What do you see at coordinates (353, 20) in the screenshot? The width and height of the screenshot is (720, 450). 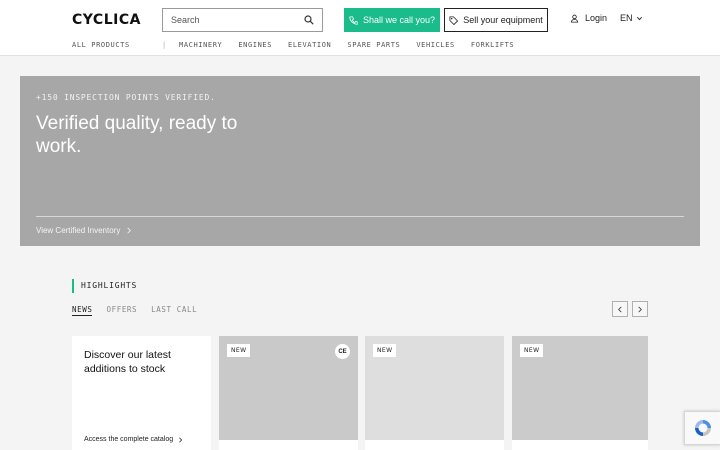 I see `phone-icon` at bounding box center [353, 20].